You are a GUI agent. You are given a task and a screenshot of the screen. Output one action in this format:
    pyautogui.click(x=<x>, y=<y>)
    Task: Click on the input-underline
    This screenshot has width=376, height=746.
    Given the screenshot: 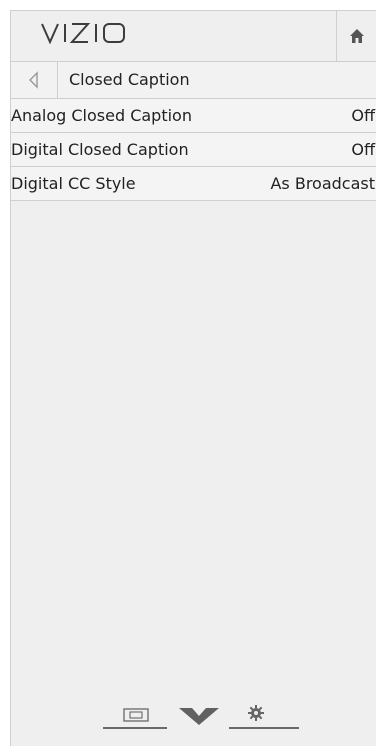 What is the action you would take?
    pyautogui.click(x=135, y=728)
    